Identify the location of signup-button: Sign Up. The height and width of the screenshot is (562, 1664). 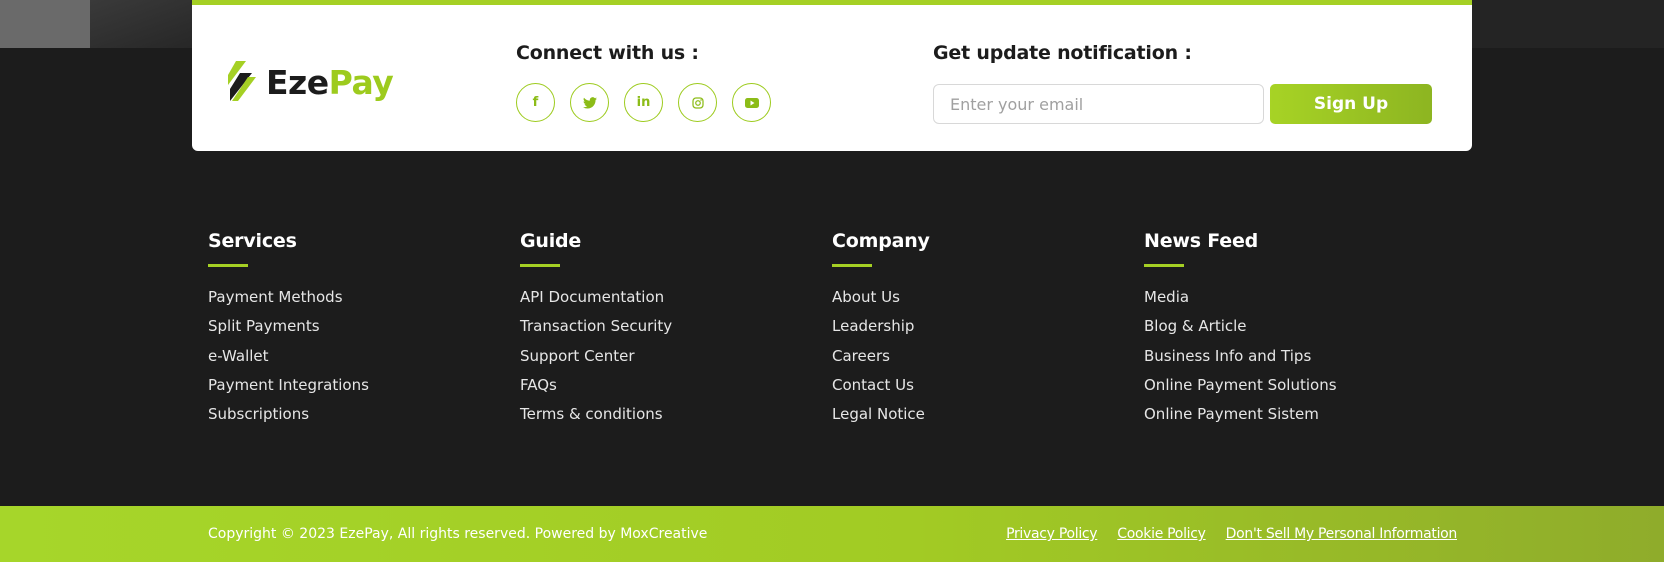
(1351, 104).